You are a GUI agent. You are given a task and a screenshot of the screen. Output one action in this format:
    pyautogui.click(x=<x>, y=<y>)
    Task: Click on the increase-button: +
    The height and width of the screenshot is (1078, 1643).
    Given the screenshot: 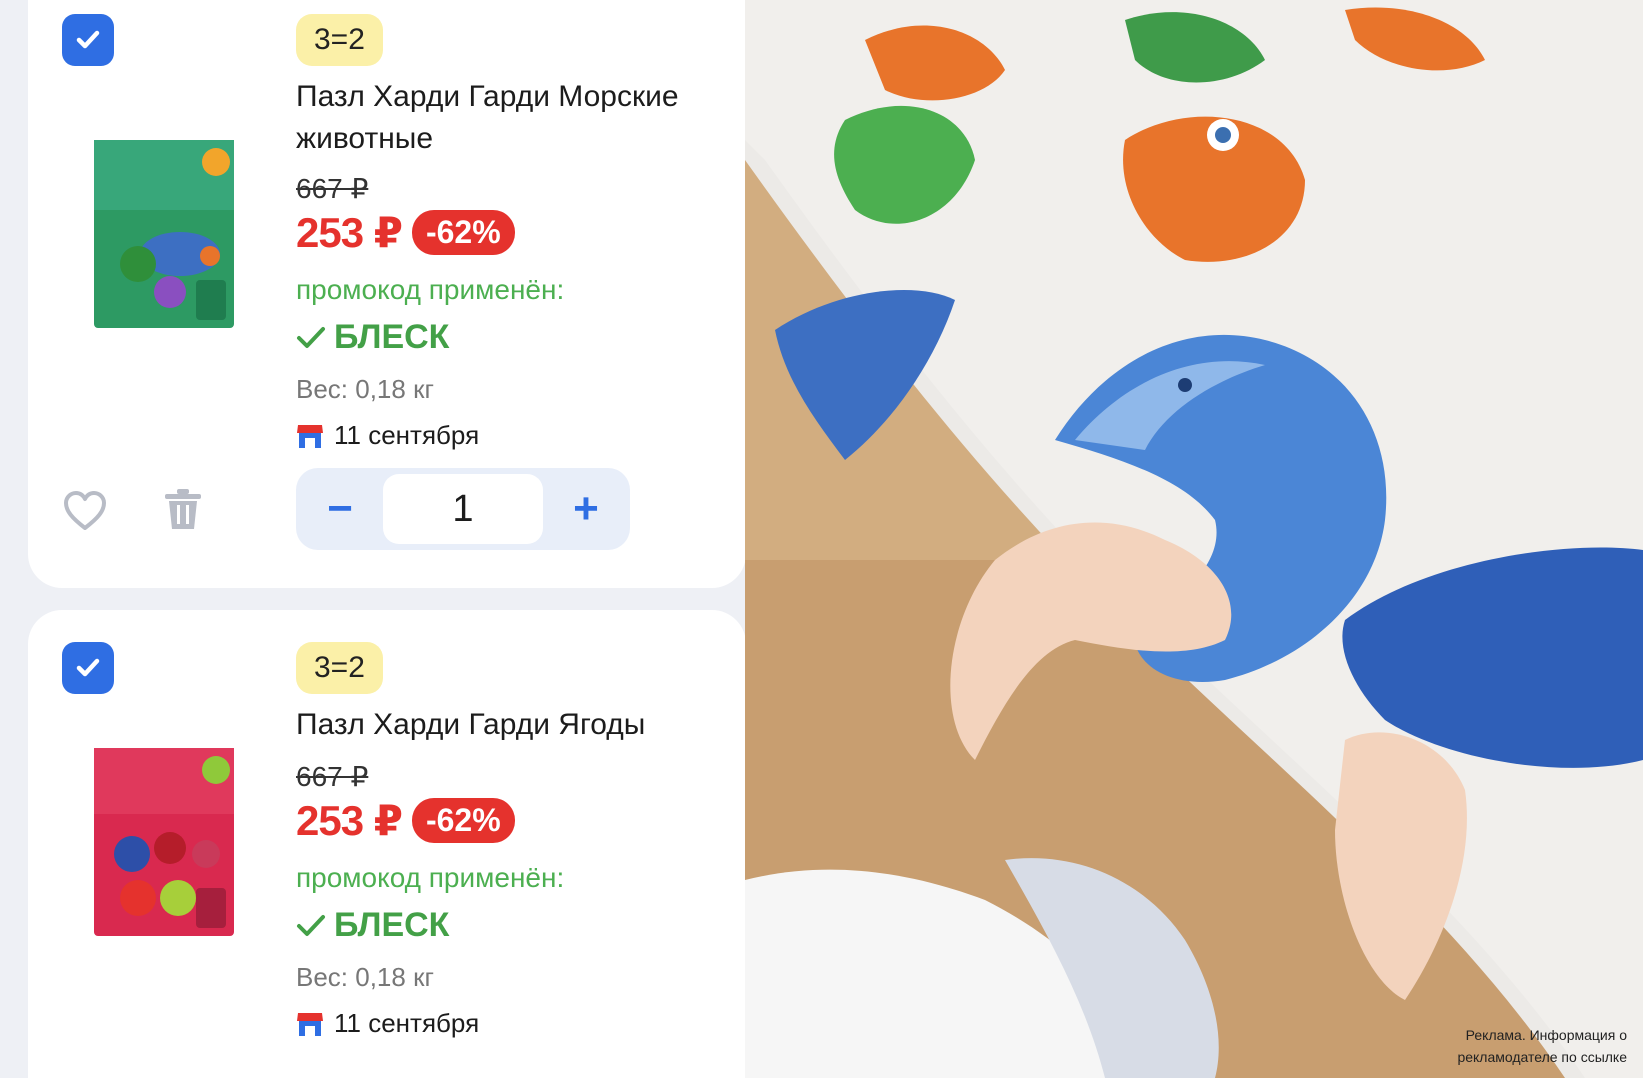 What is the action you would take?
    pyautogui.click(x=586, y=509)
    